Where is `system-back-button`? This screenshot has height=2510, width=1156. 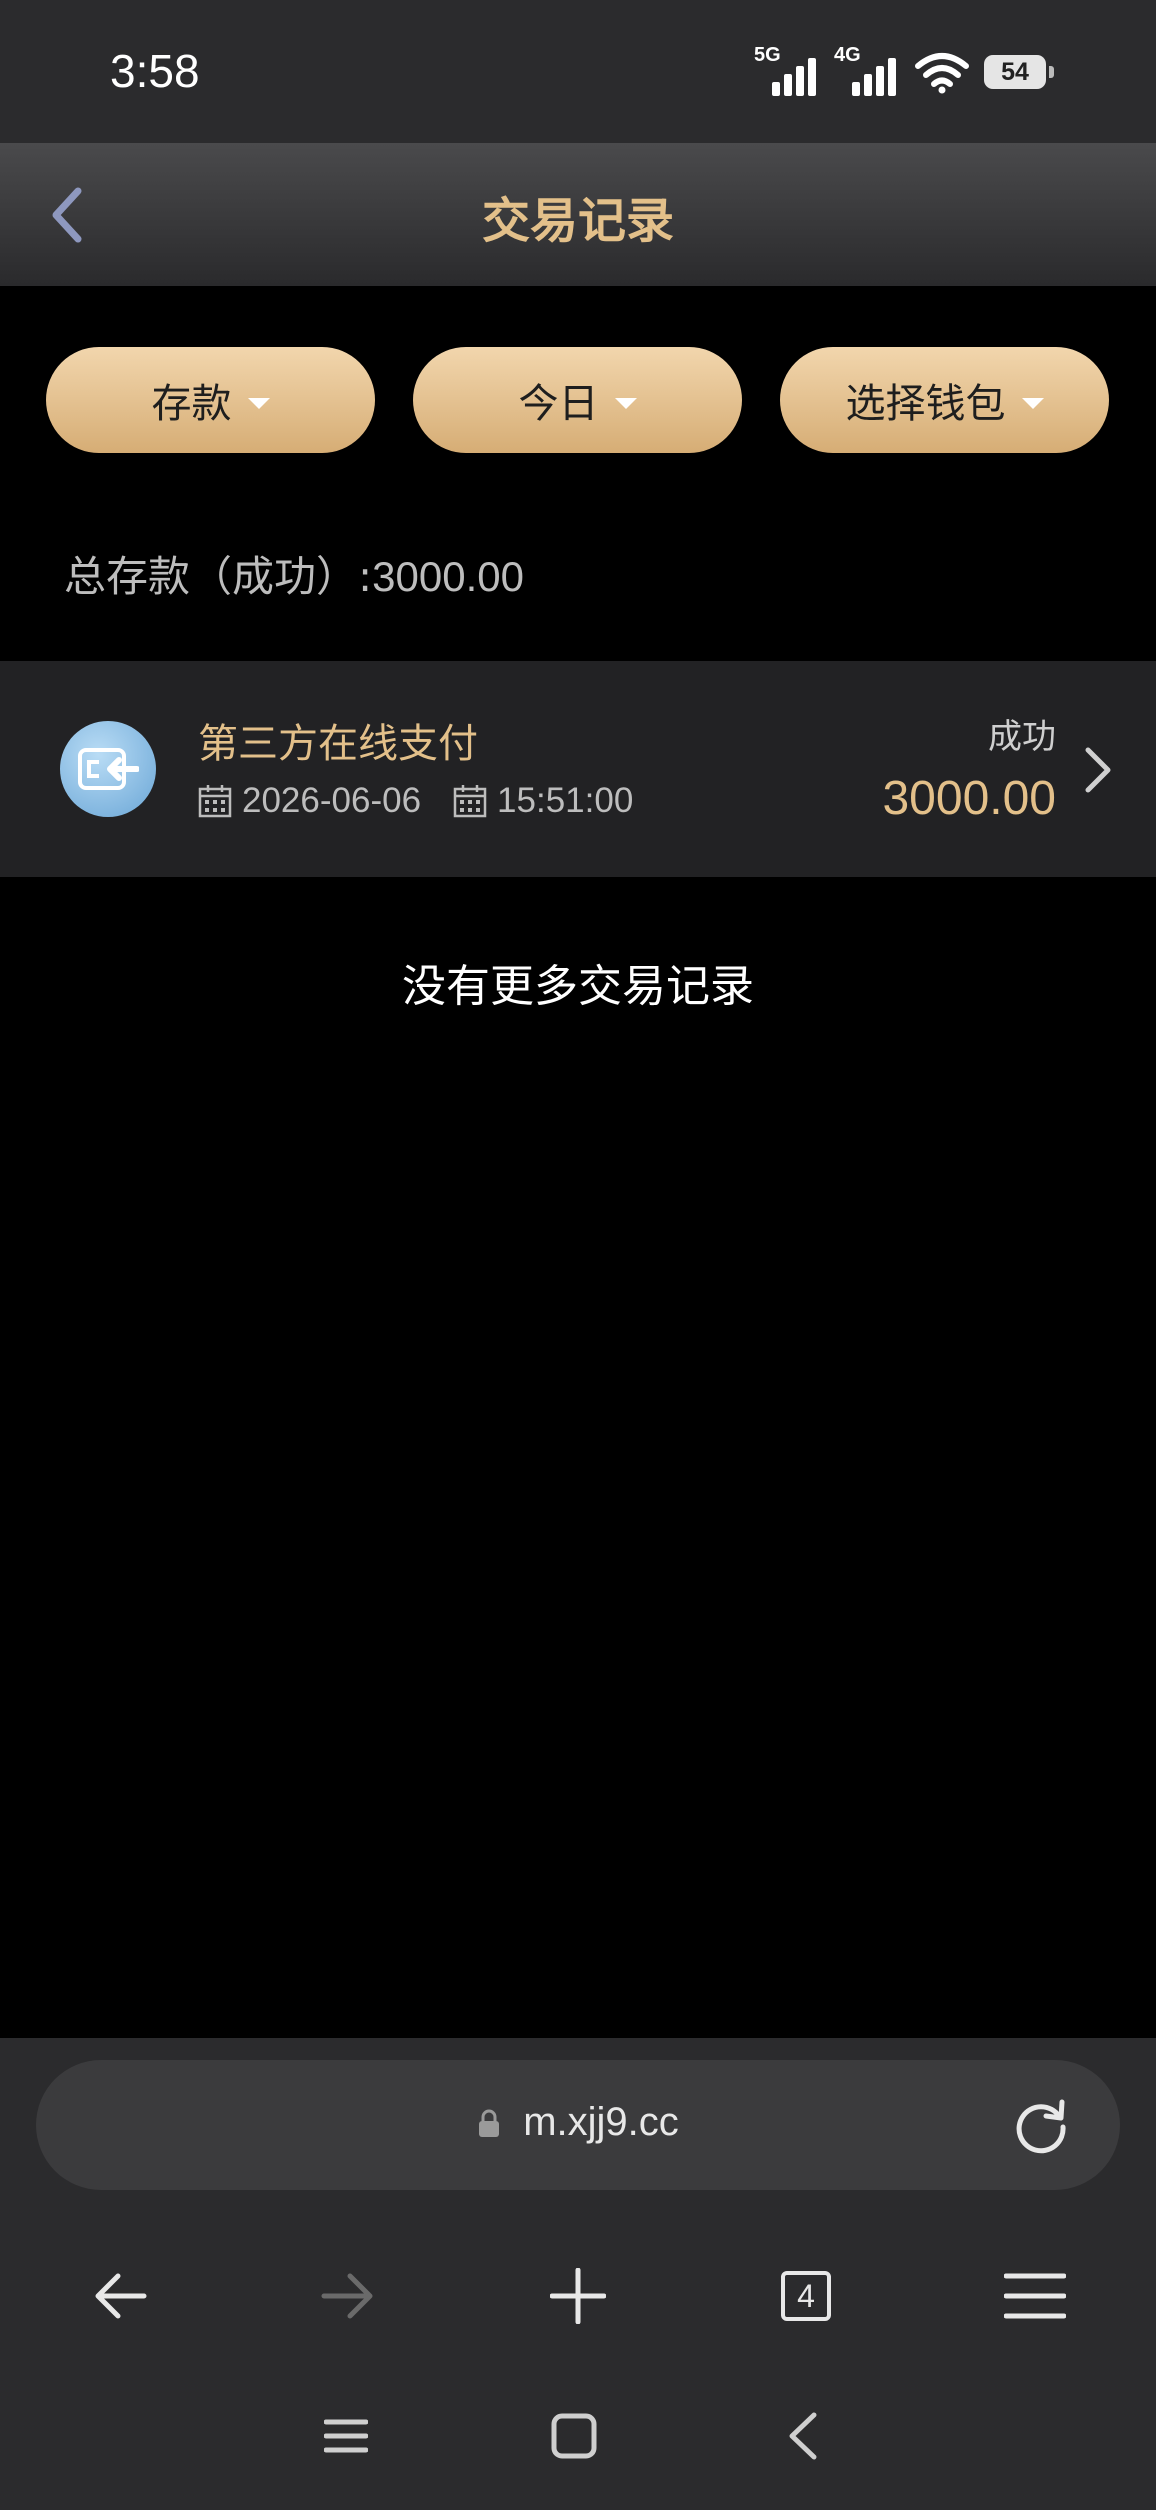 system-back-button is located at coordinates (802, 2436).